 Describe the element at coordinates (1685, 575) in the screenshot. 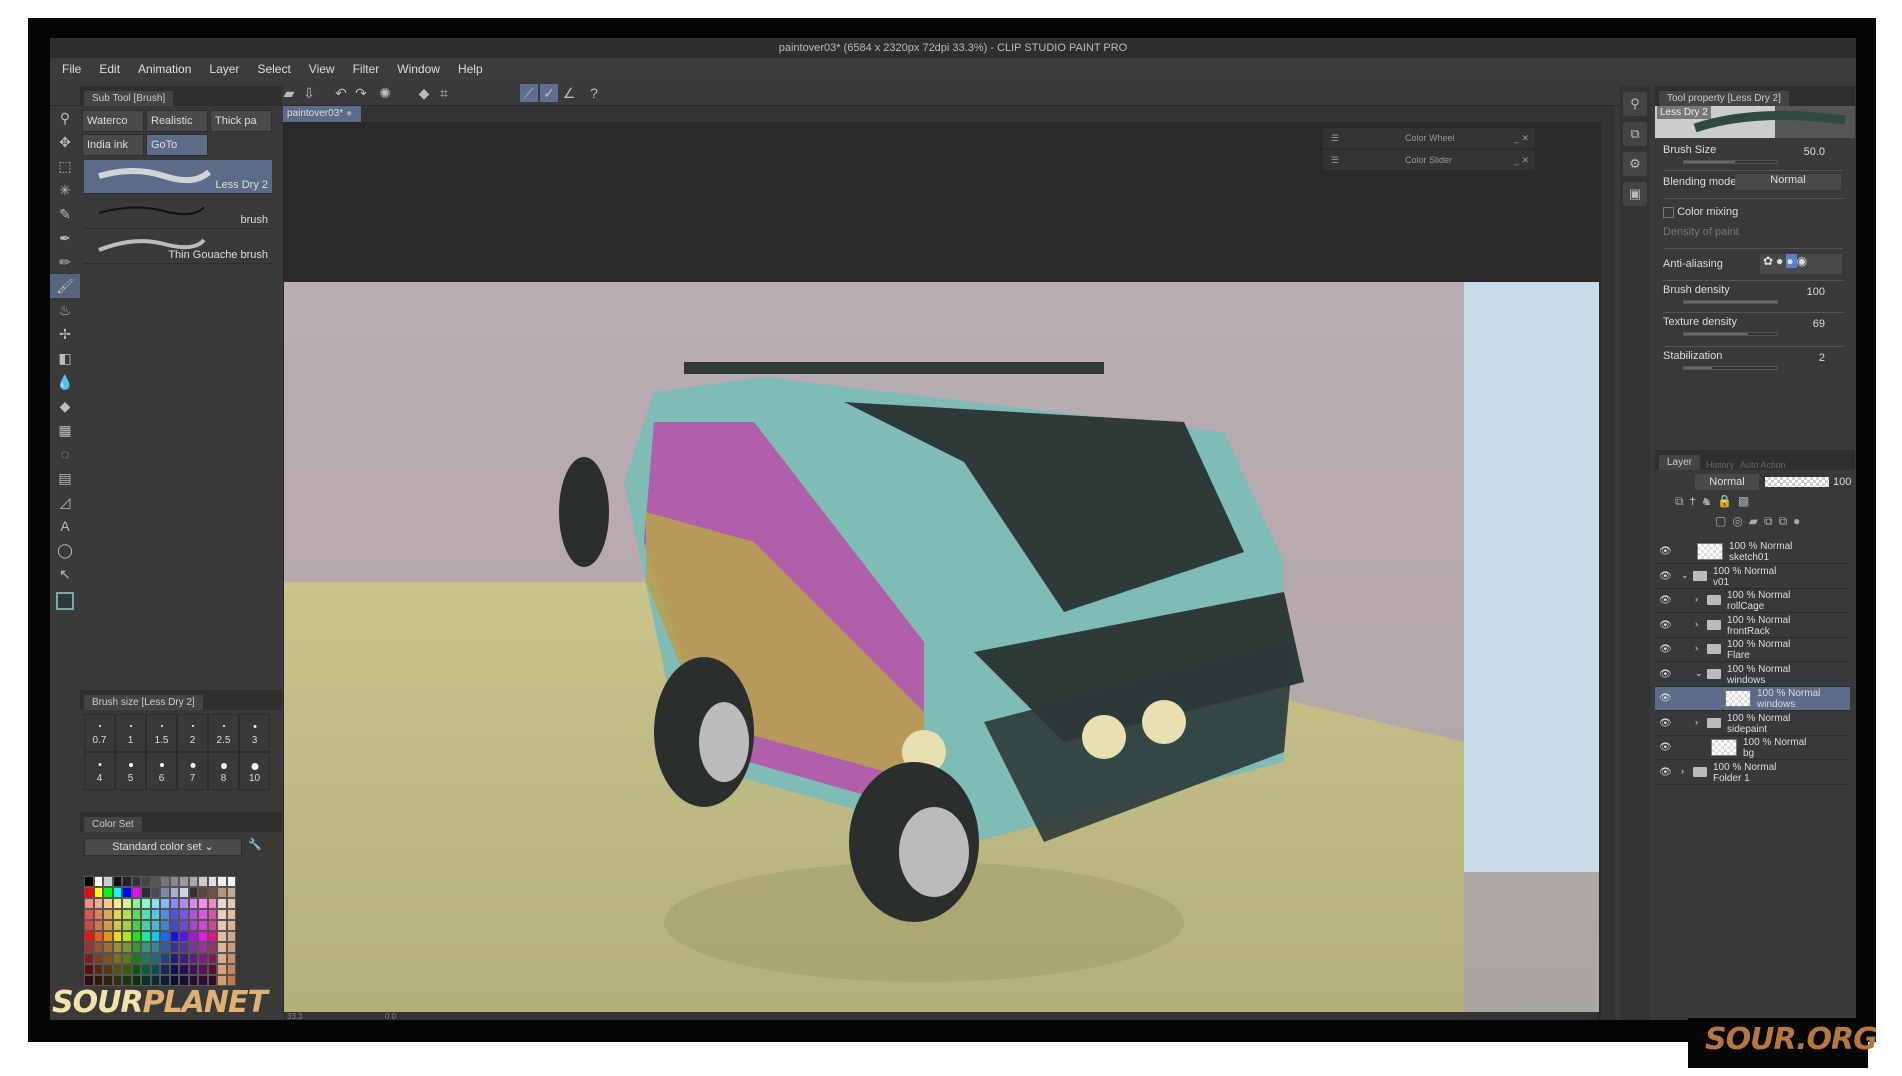

I see `chevron-down-icon: ⌄` at that location.